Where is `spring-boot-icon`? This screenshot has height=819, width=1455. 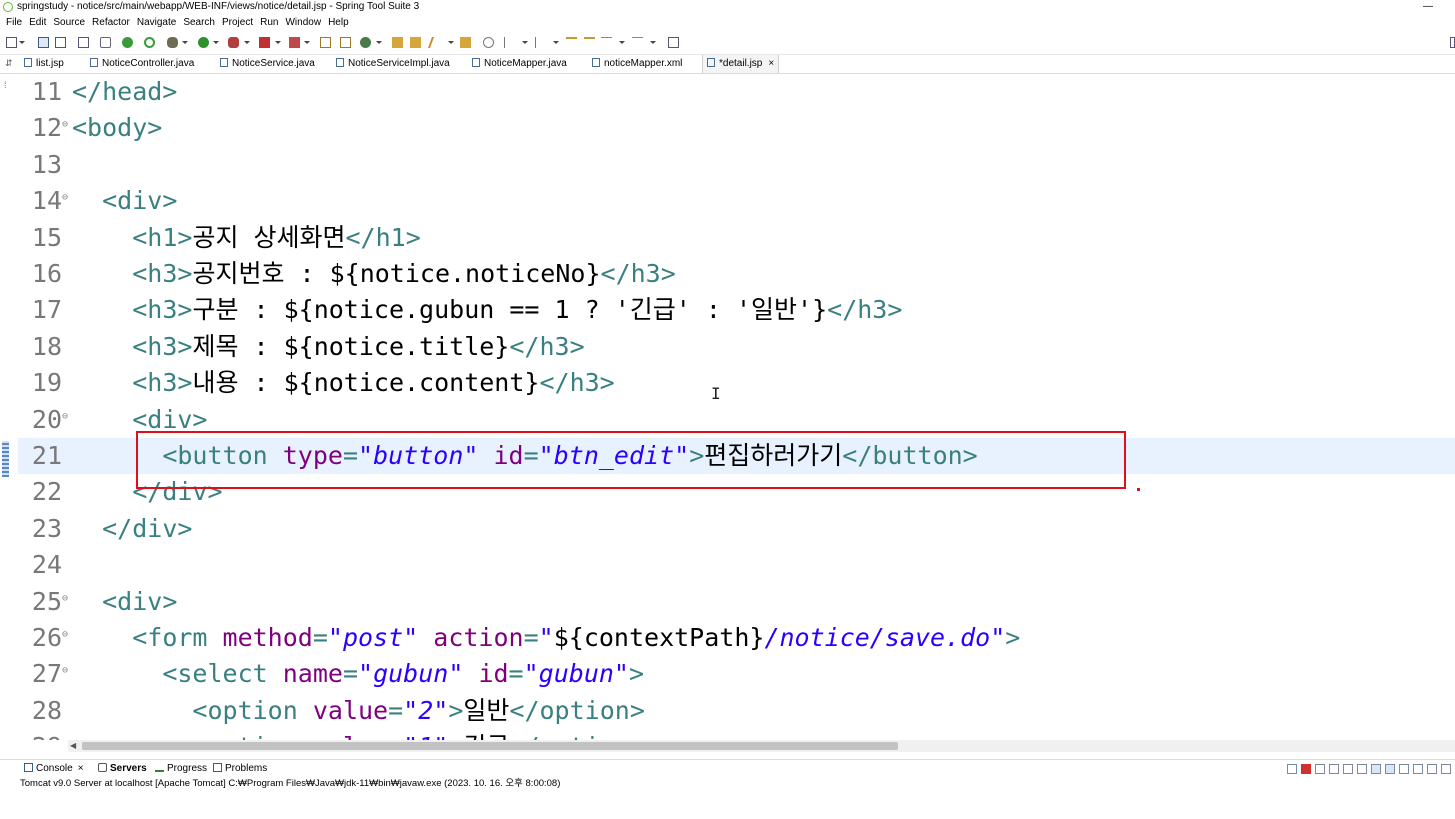 spring-boot-icon is located at coordinates (127, 42).